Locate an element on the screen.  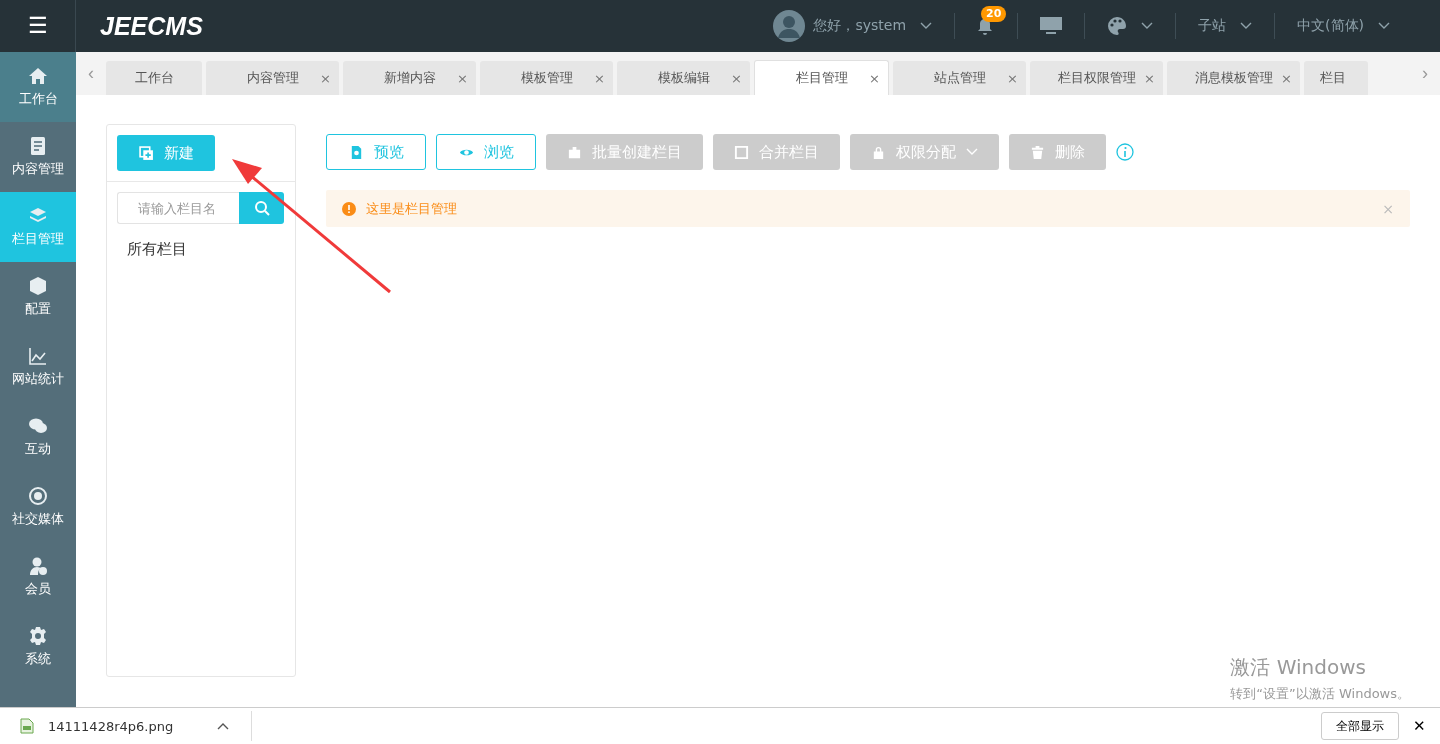
sidebar-item: 网站统计 is located at coordinates (38, 367).